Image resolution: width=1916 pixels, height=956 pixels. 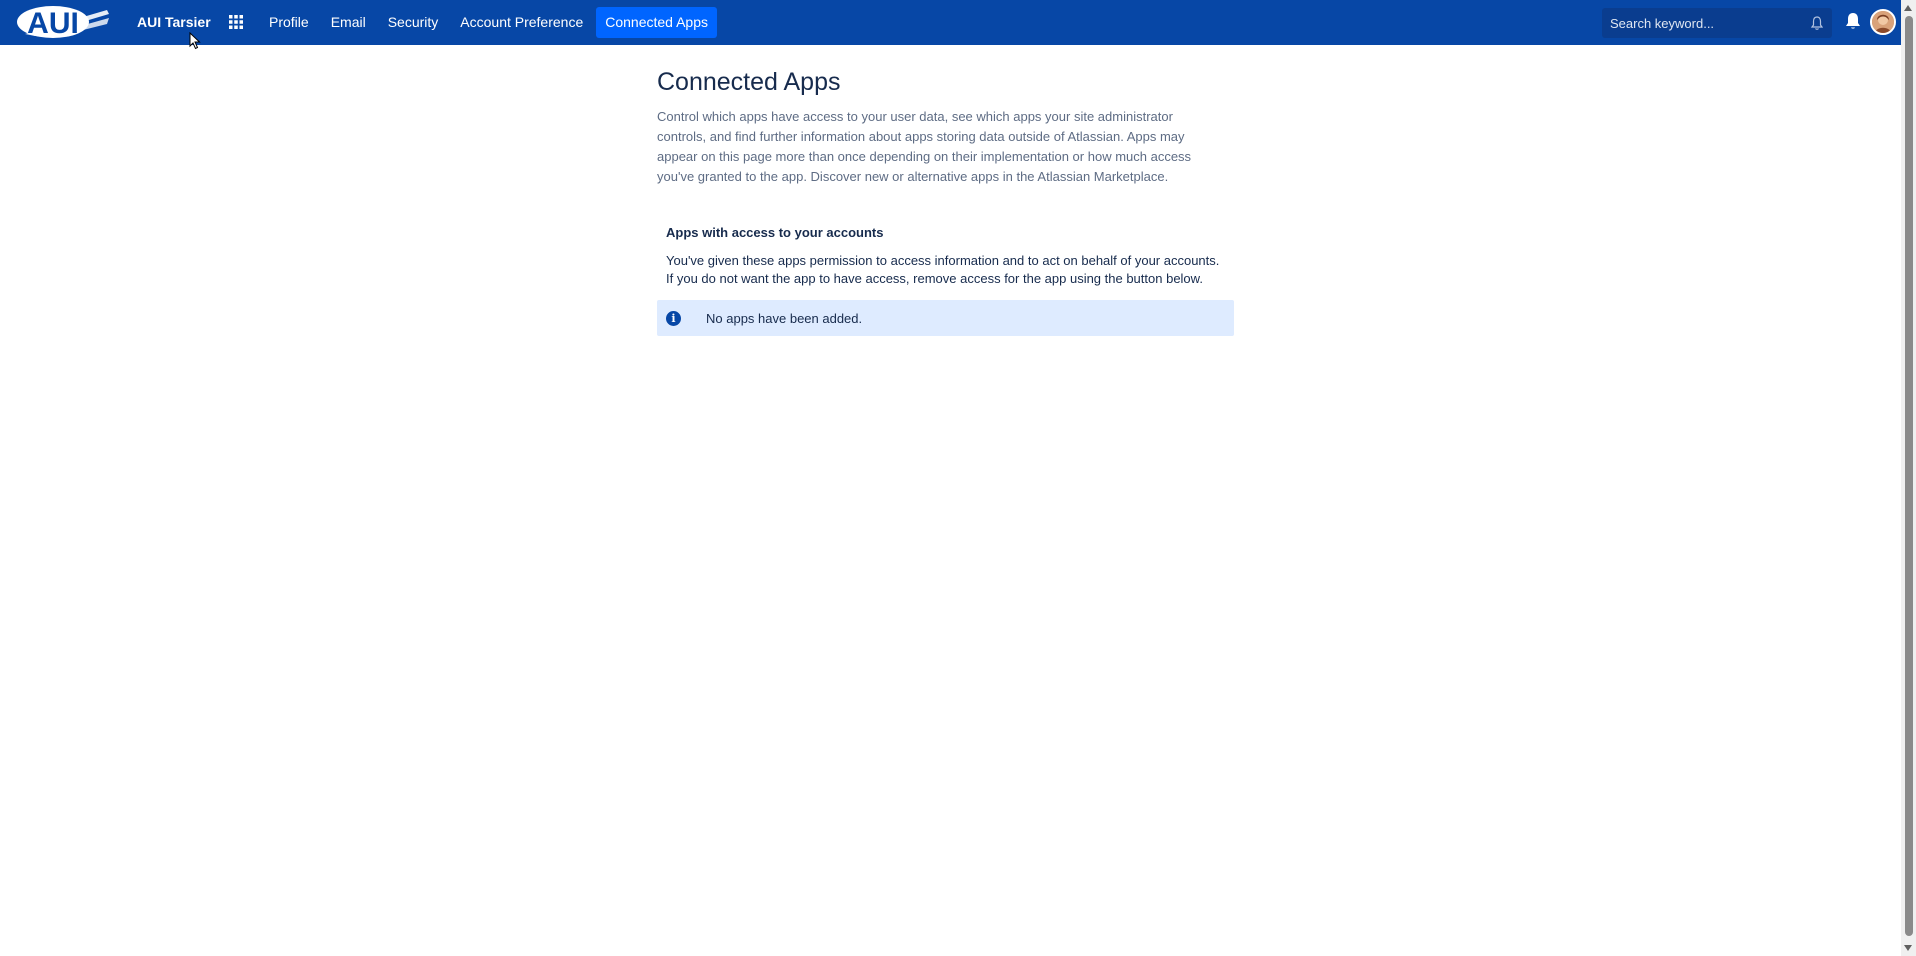 I want to click on user-avatar, so click(x=1883, y=22).